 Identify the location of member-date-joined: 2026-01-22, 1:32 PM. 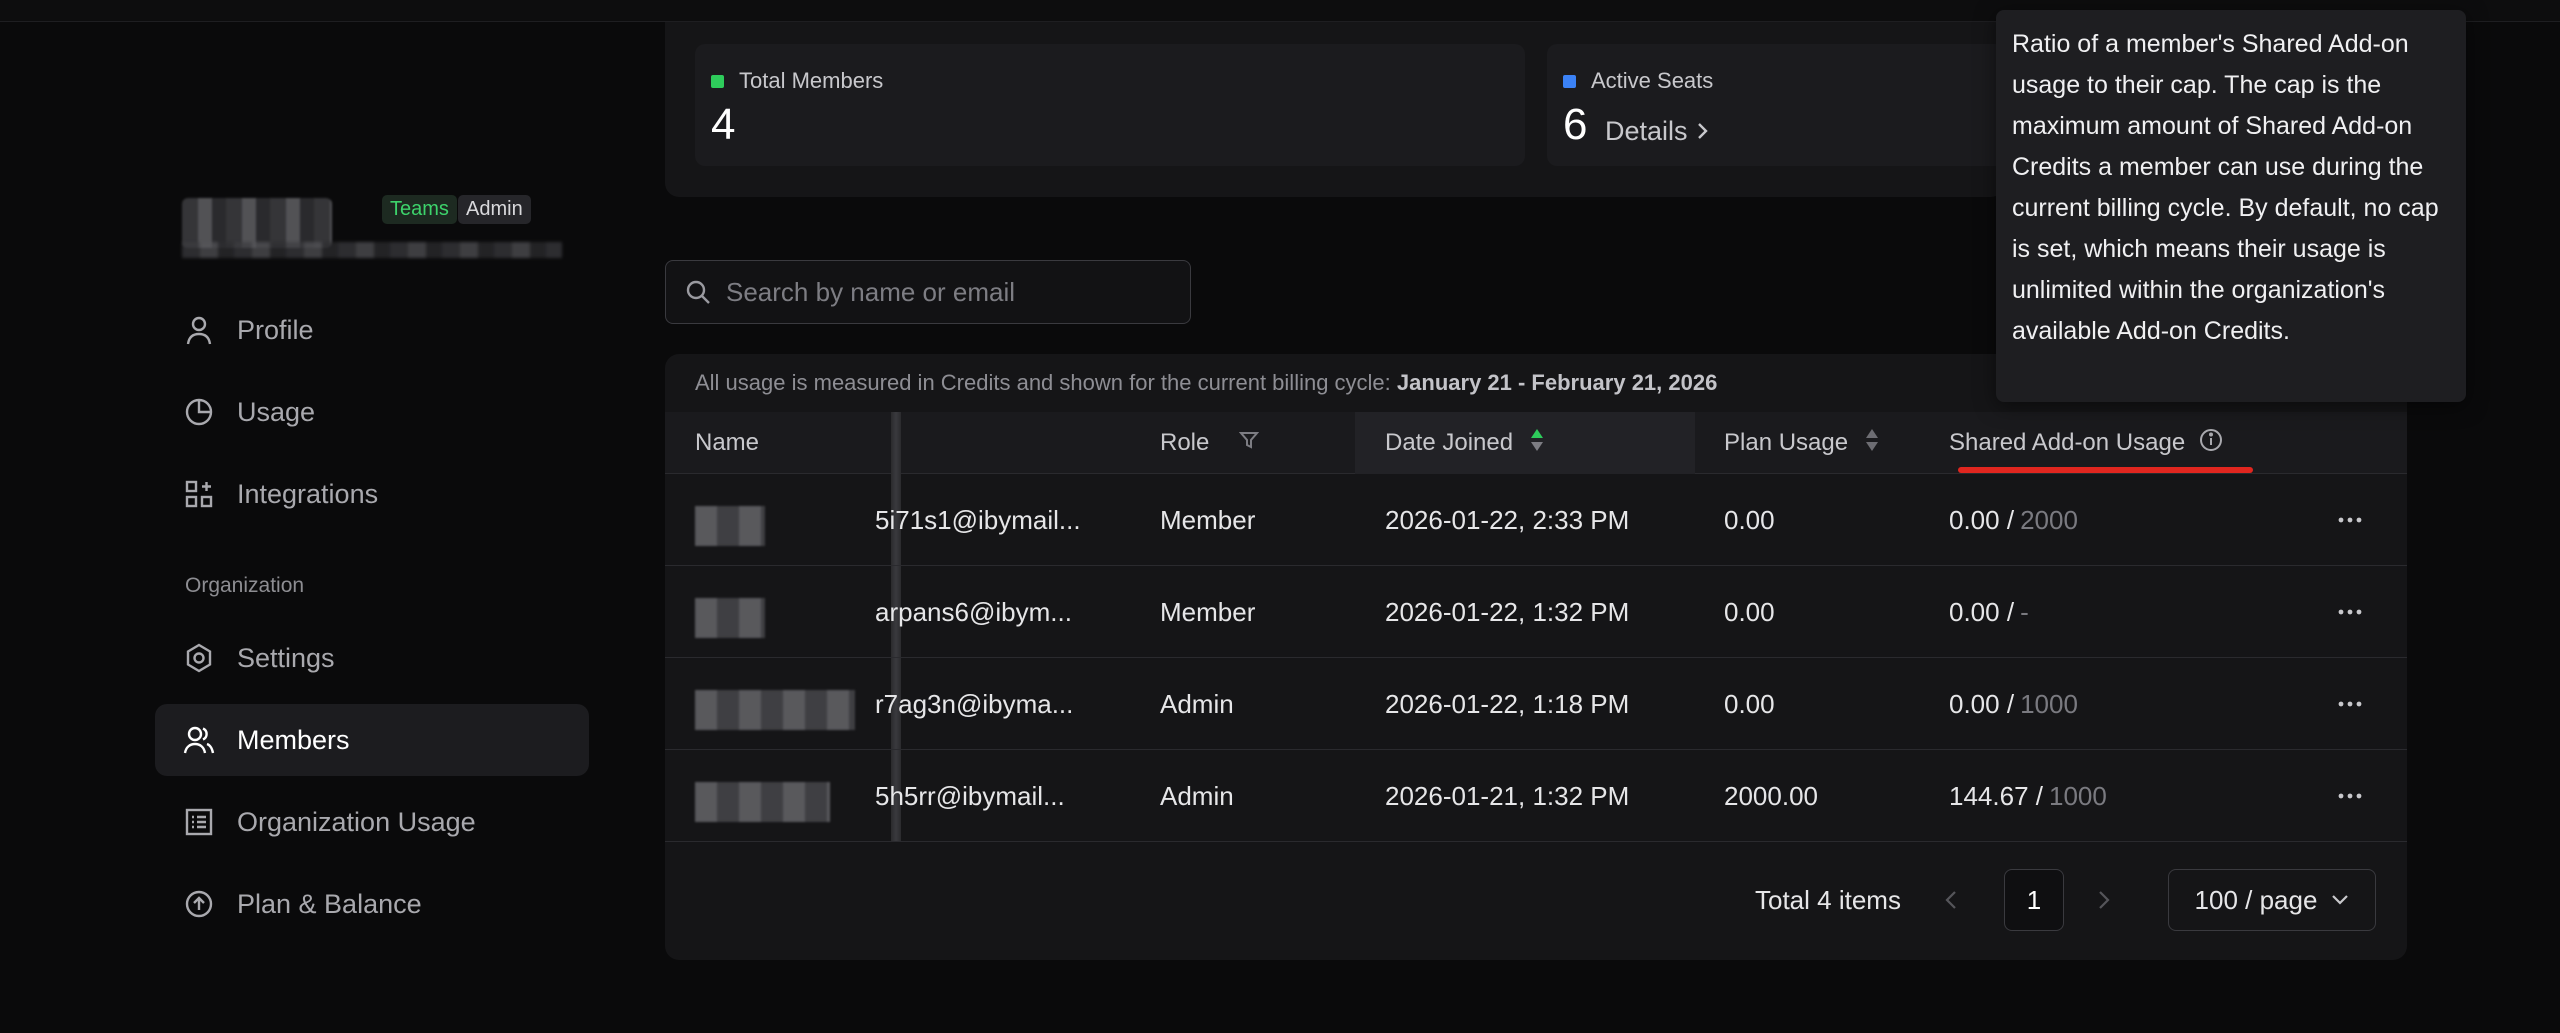
(1507, 611).